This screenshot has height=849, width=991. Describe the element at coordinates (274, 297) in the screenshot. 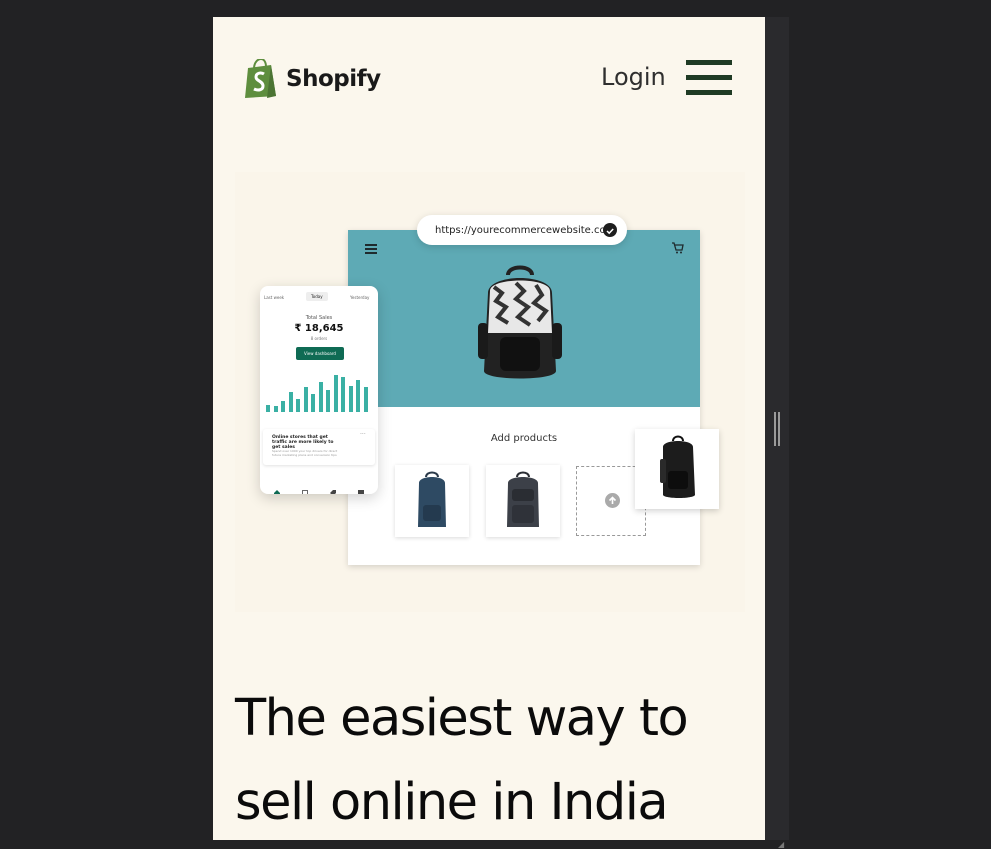

I see `tab-last-week: Last week` at that location.